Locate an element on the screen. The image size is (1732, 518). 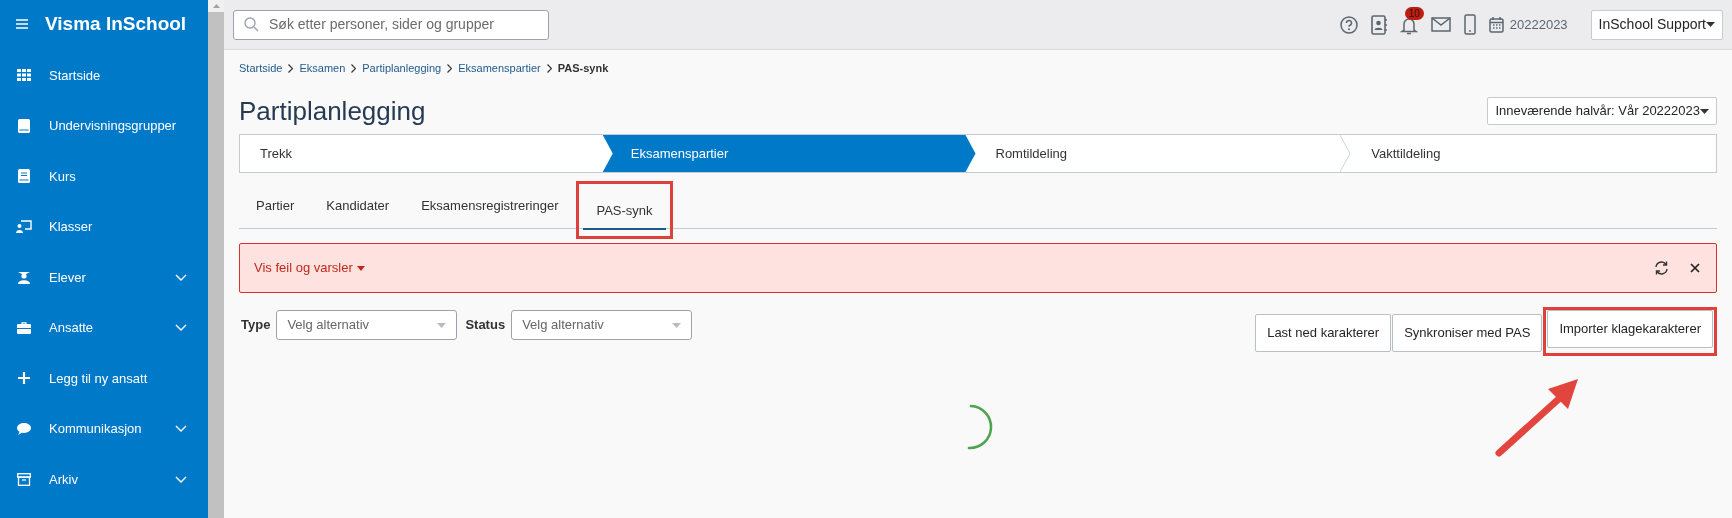
help-icon is located at coordinates (1348, 24).